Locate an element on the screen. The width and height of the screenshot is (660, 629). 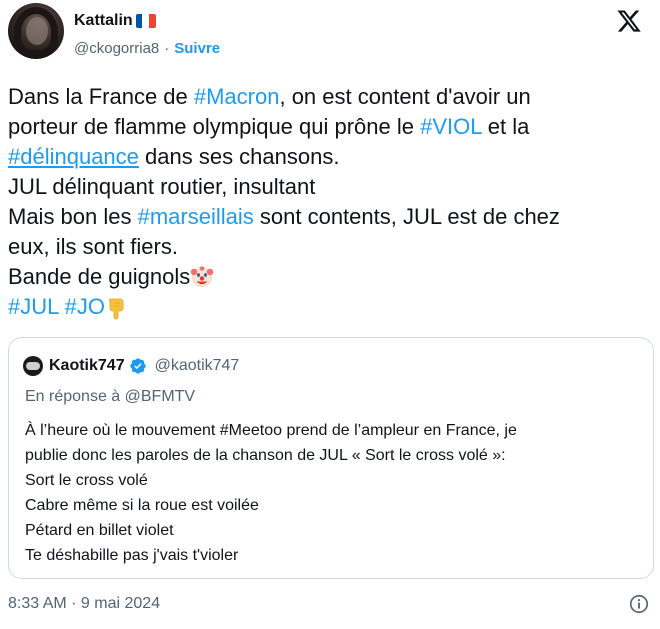
flag-red is located at coordinates (152, 21).